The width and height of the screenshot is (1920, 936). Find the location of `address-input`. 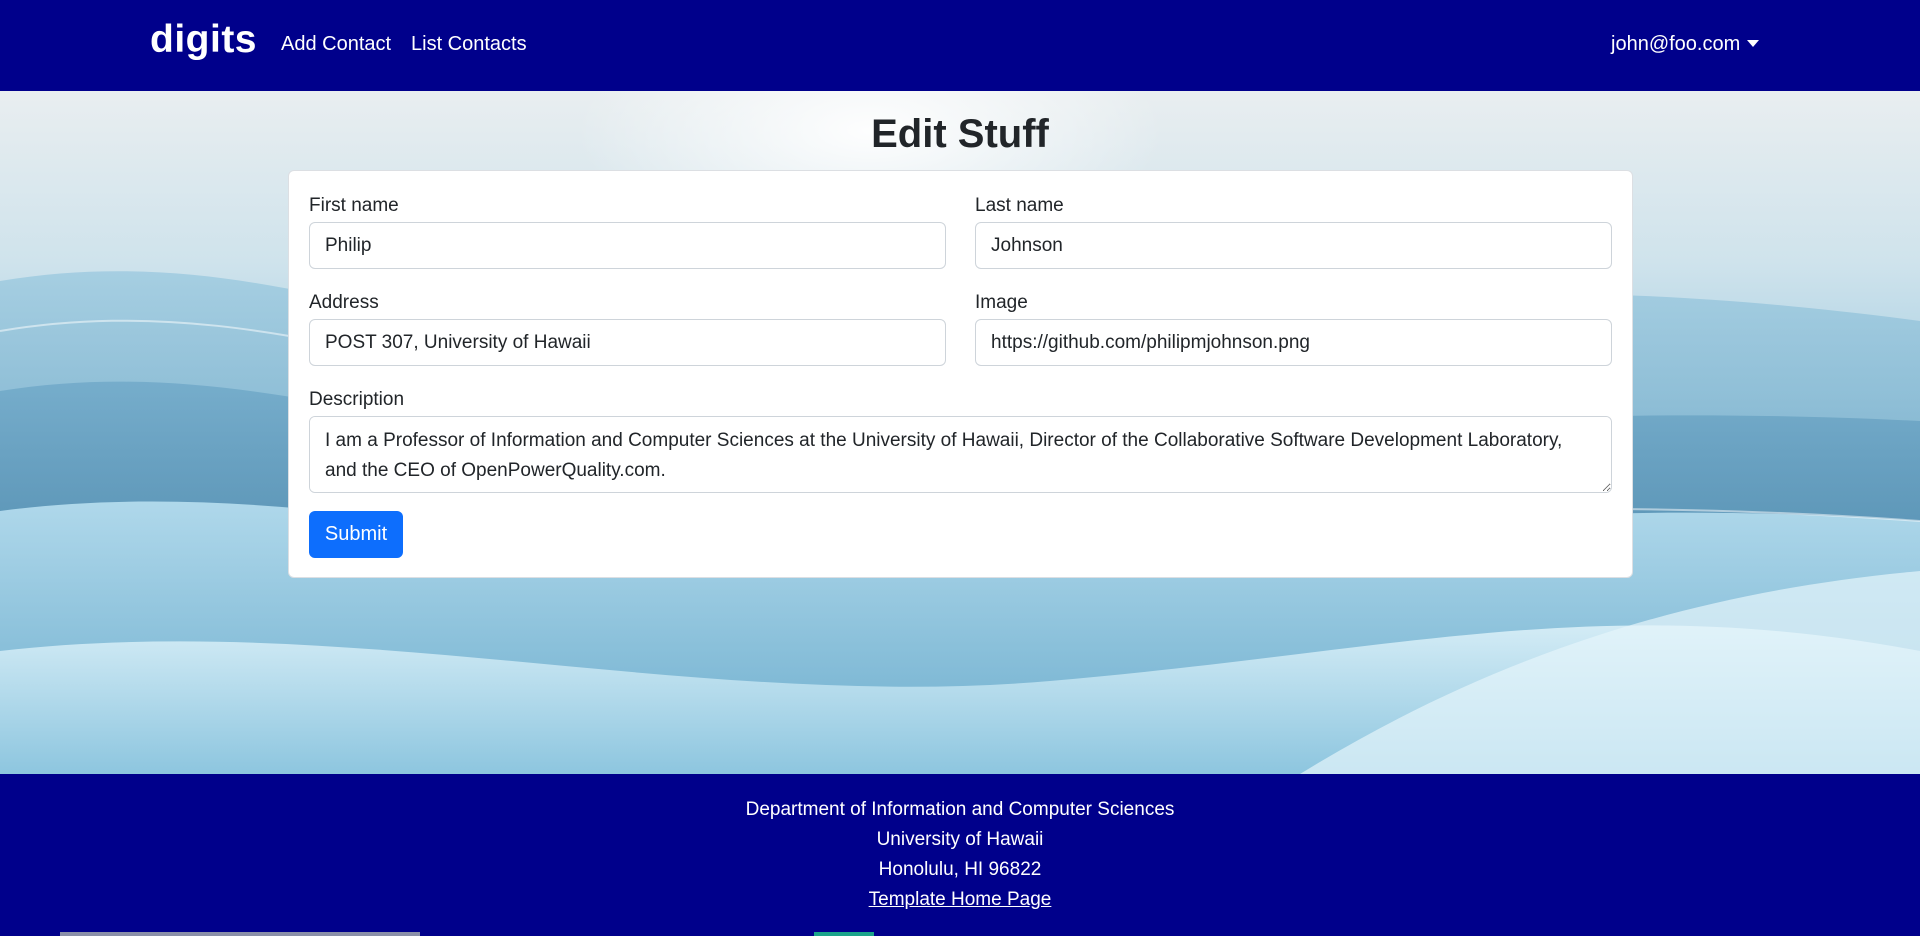

address-input is located at coordinates (627, 342).